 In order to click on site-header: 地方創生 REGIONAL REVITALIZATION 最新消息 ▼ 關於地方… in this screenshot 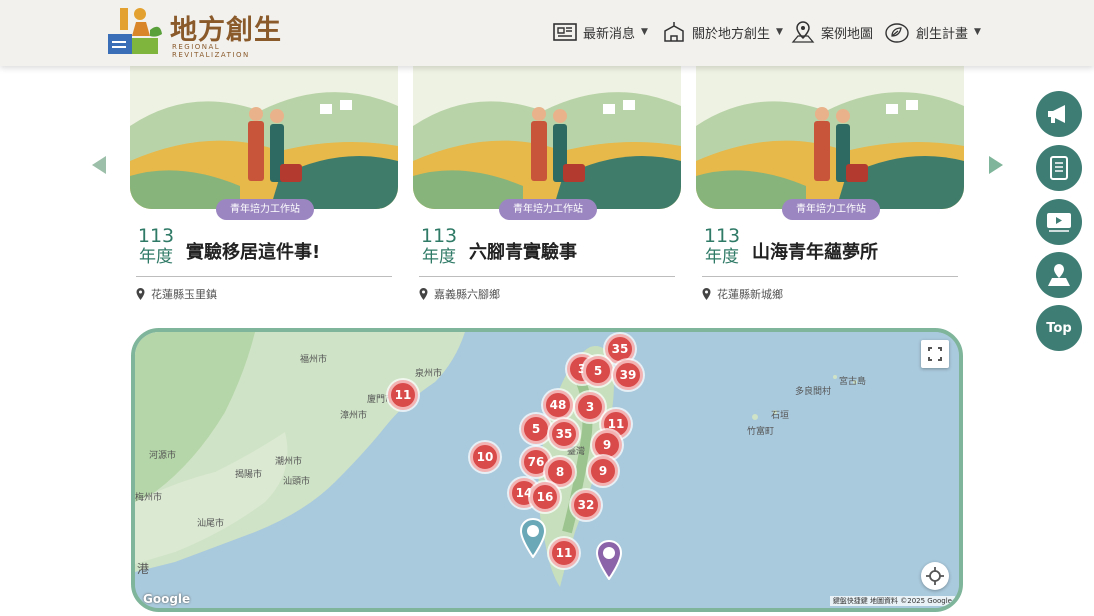, I will do `click(547, 33)`.